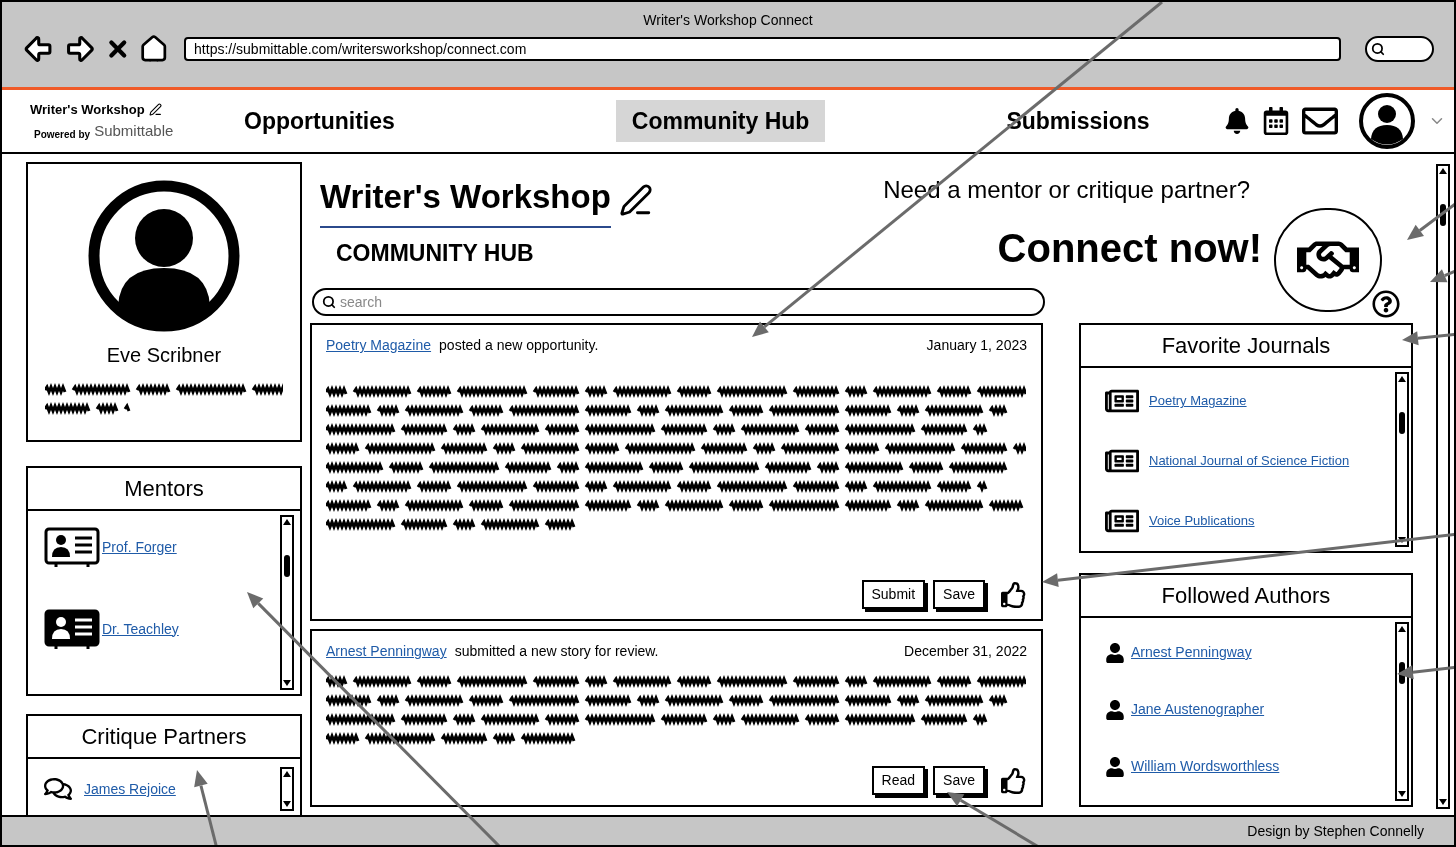 This screenshot has width=1456, height=847. What do you see at coordinates (1205, 766) in the screenshot?
I see `author-link: William Wordsworthless` at bounding box center [1205, 766].